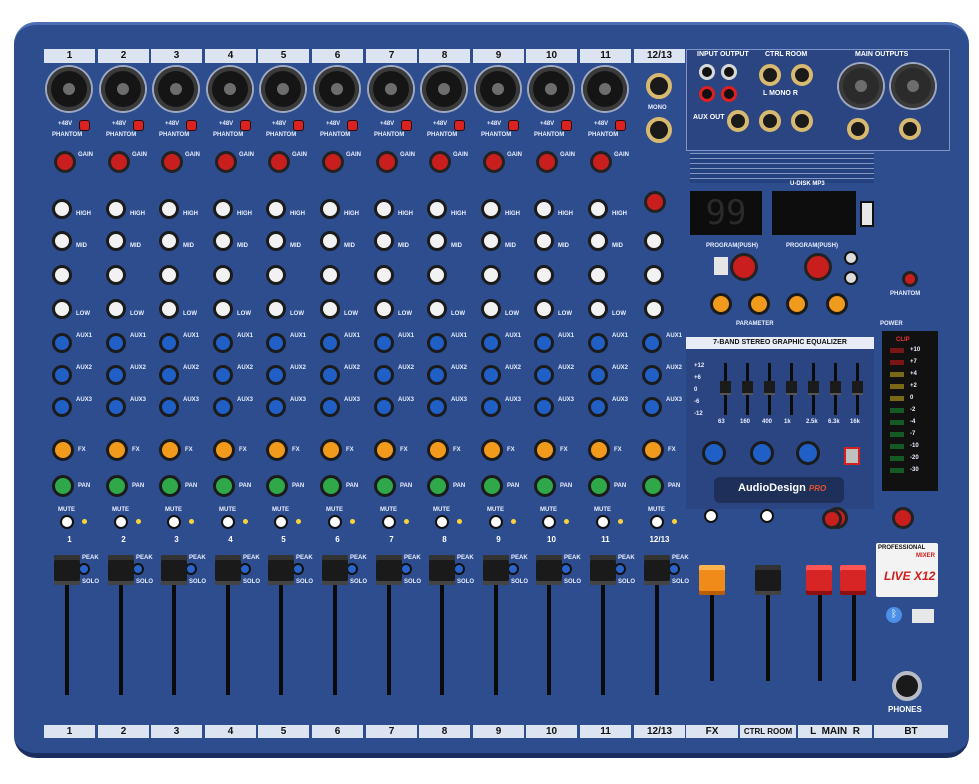 The width and height of the screenshot is (979, 784). I want to click on main-out-jack-l, so click(858, 129).